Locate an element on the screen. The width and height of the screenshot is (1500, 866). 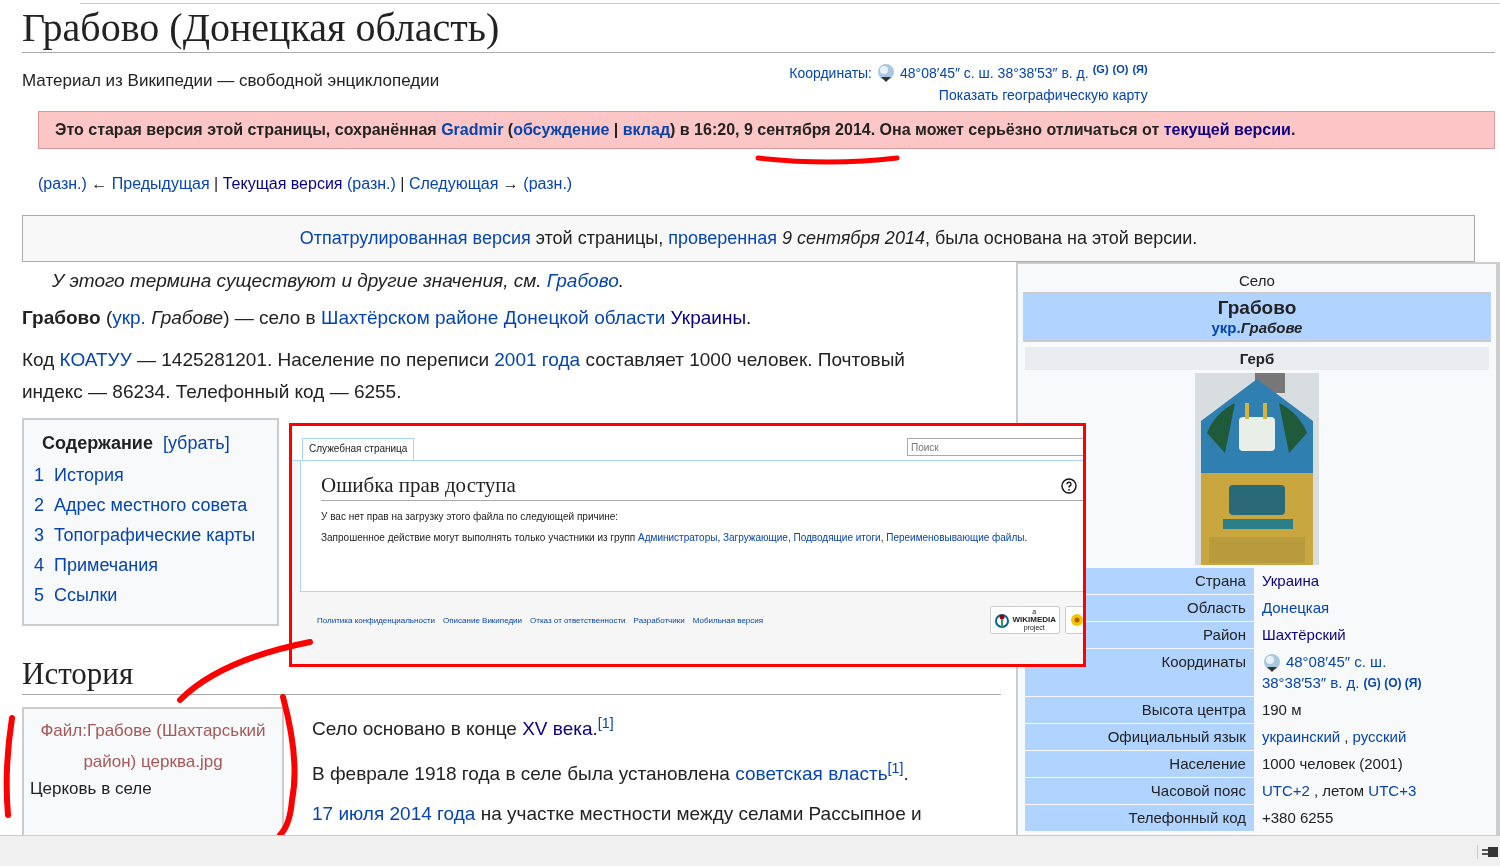
link: обсуждение is located at coordinates (561, 129).